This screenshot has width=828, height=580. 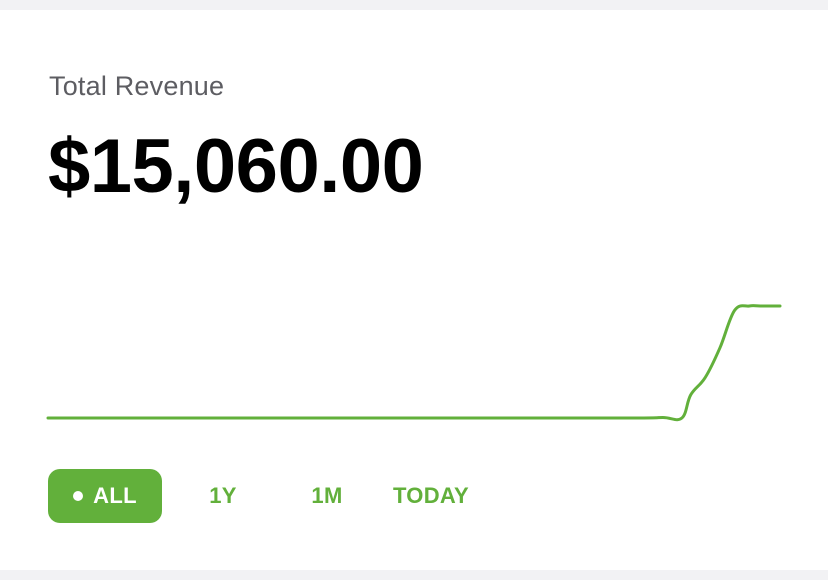 I want to click on tab-all: ALL, so click(x=105, y=496).